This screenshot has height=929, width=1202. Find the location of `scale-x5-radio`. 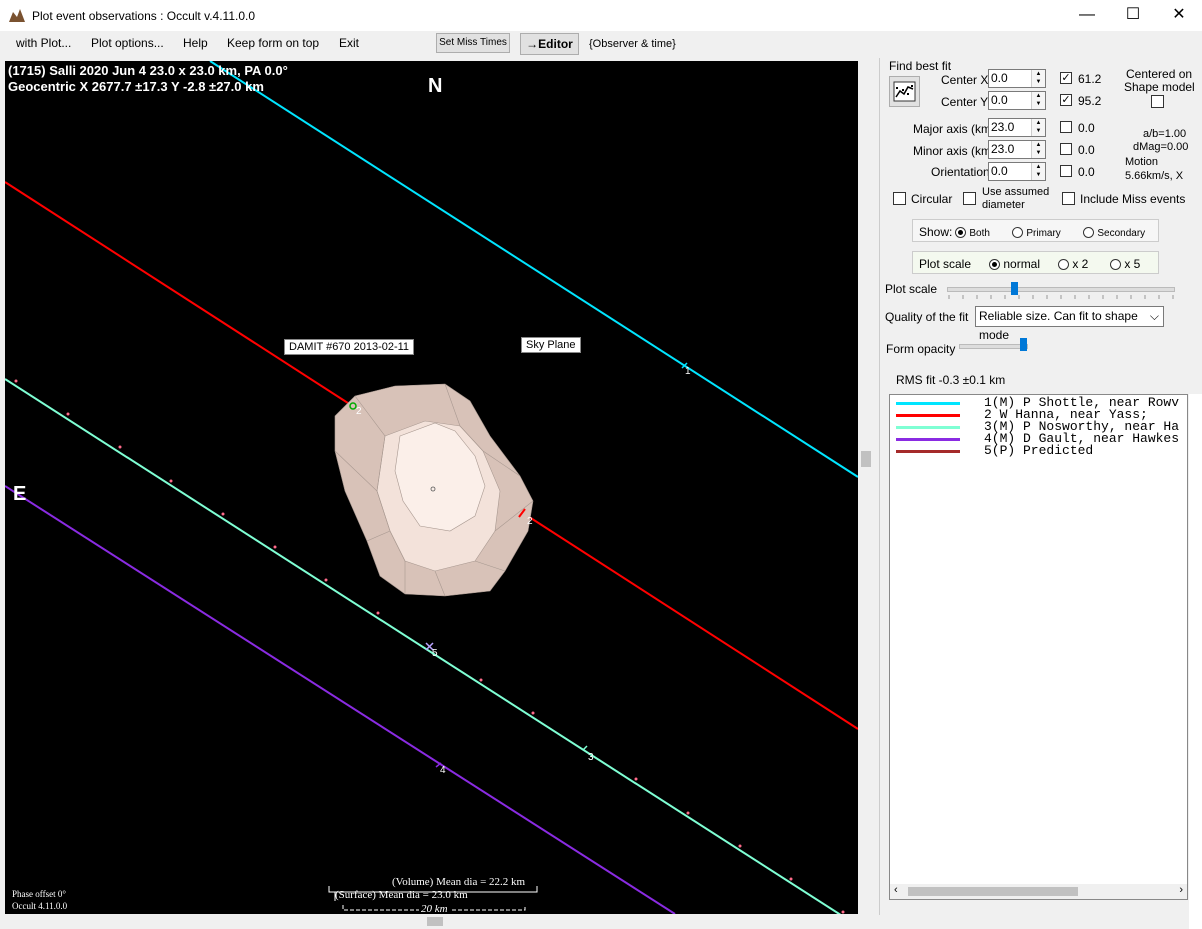

scale-x5-radio is located at coordinates (1115, 265).